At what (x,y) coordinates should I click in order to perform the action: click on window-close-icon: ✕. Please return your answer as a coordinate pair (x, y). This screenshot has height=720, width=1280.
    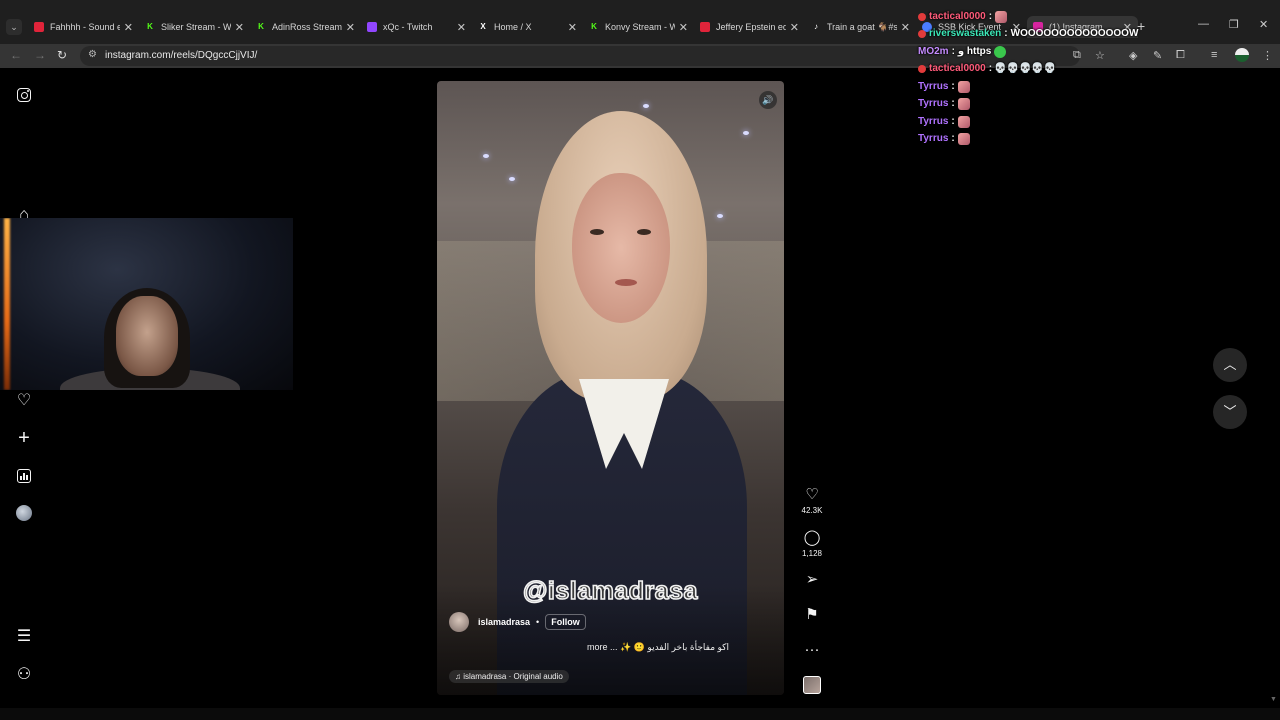
    Looking at the image, I should click on (1263, 24).